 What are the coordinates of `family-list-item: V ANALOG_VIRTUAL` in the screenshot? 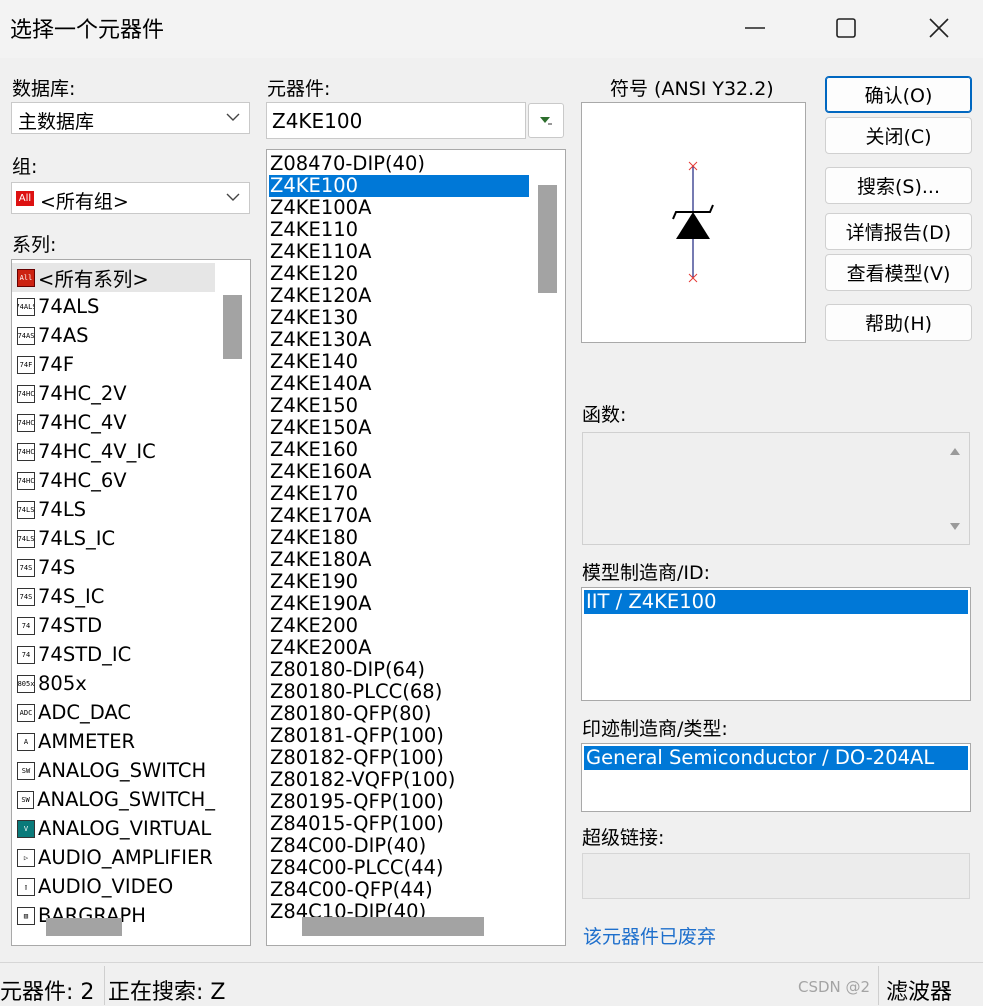 It's located at (113, 828).